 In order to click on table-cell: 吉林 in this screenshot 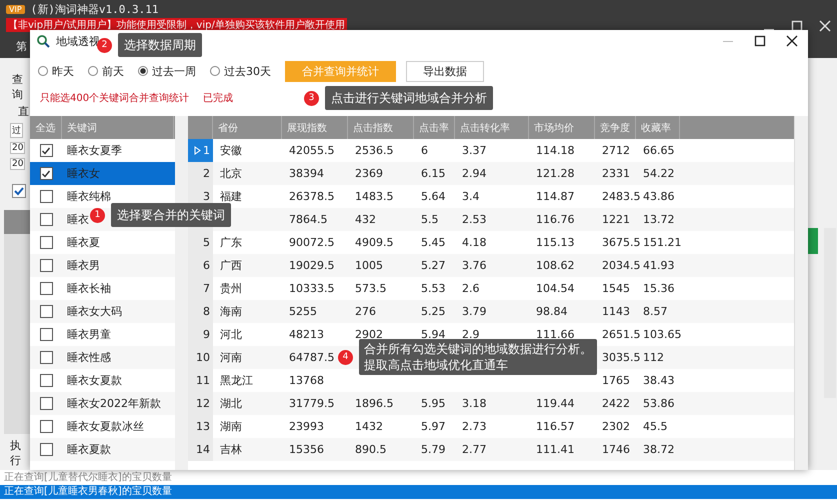, I will do `click(231, 449)`.